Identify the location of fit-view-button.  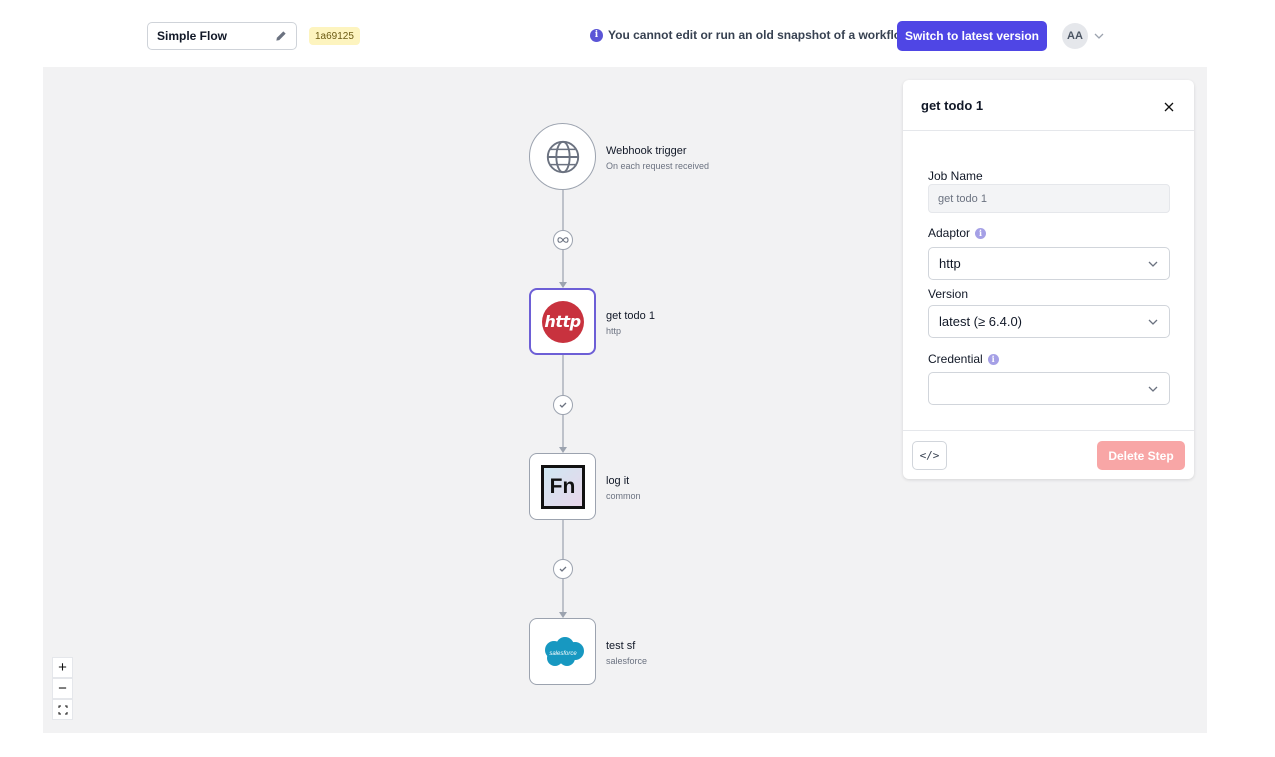
(62, 709).